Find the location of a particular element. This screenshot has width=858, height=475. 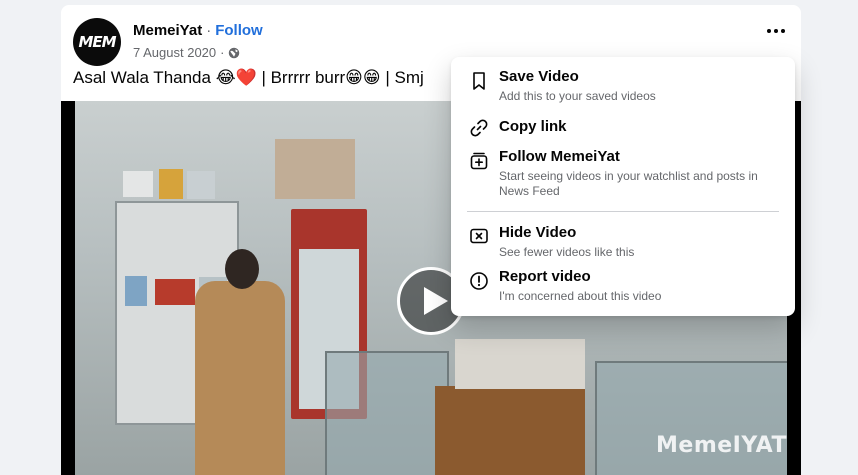

menu-item-subtitle: See fewer videos like this is located at coordinates (567, 252).